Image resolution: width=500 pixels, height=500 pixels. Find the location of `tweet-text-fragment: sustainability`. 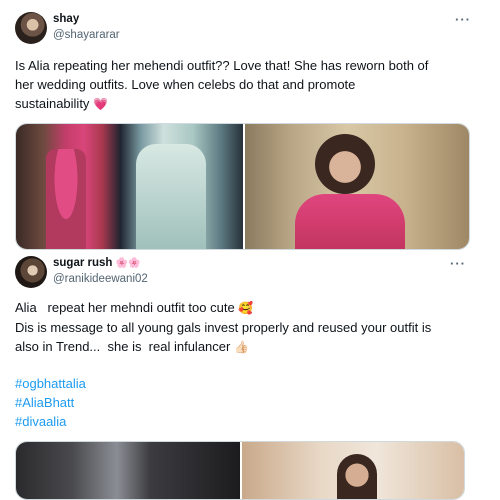

tweet-text-fragment: sustainability is located at coordinates (52, 103).